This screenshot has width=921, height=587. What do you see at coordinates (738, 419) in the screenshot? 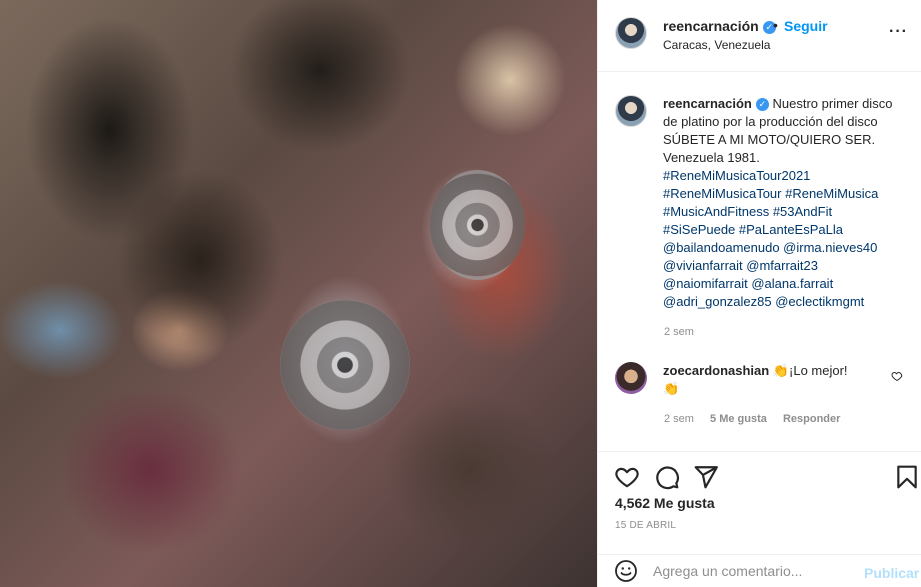
I see `comment-likes: 5 Me gusta` at bounding box center [738, 419].